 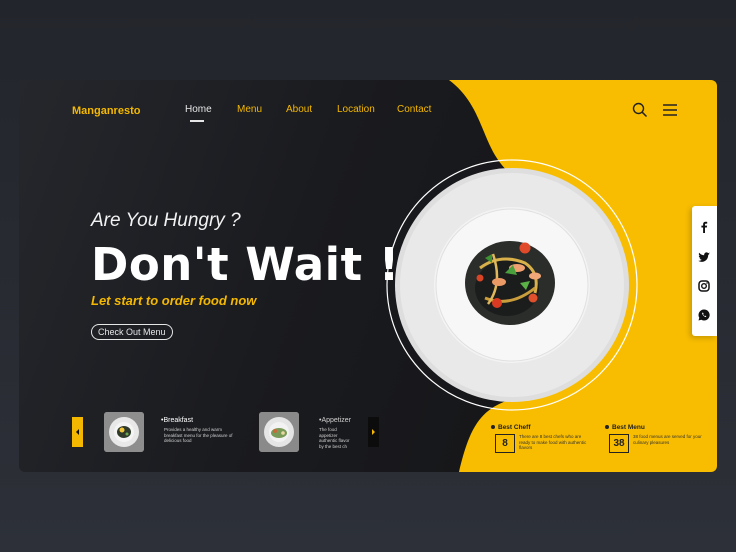 I want to click on nav-menu: Menu, so click(x=249, y=109).